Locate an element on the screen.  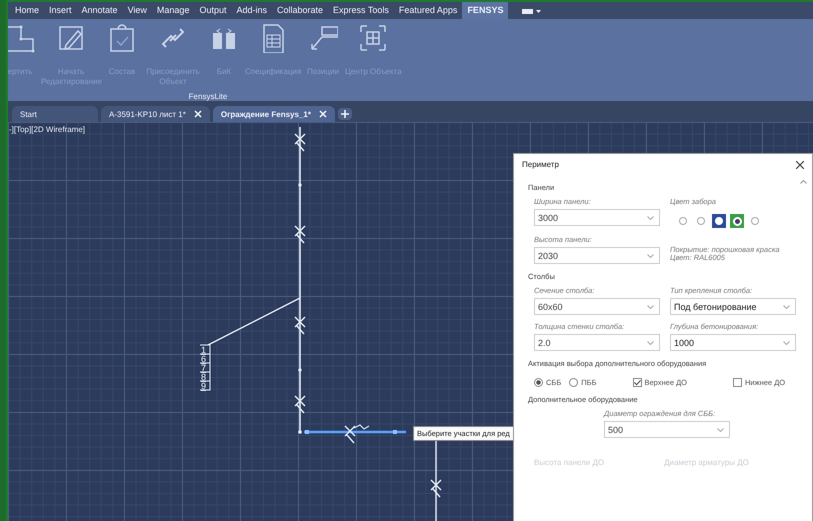
position-number: 7 is located at coordinates (203, 368).